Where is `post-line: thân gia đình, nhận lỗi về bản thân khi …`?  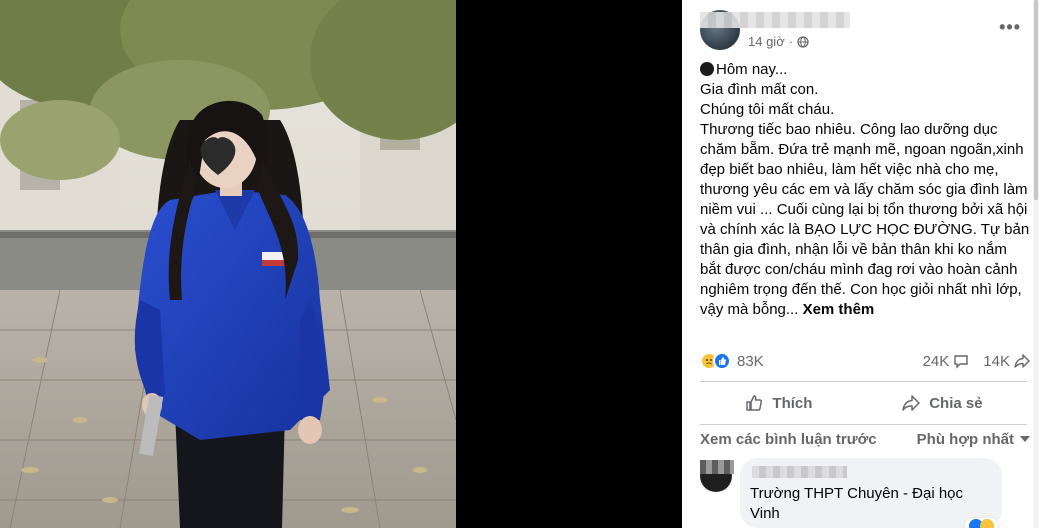
post-line: thân gia đình, nhận lỗi về bản thân khi … is located at coordinates (853, 249).